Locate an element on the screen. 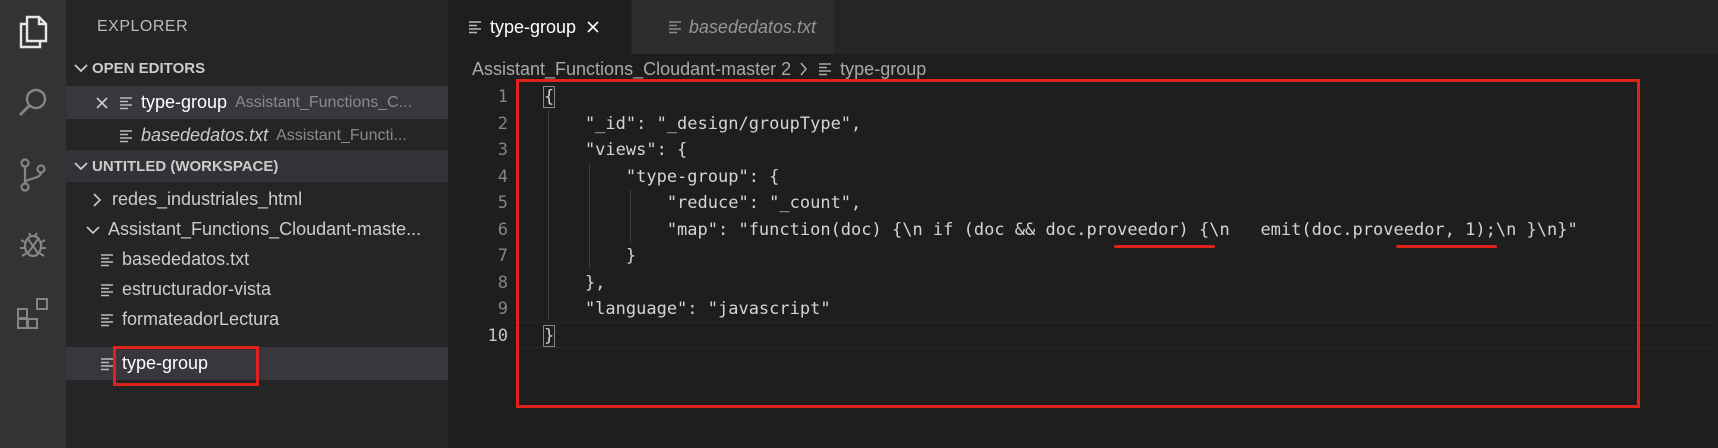  file-name: formateadorLectura is located at coordinates (201, 319).